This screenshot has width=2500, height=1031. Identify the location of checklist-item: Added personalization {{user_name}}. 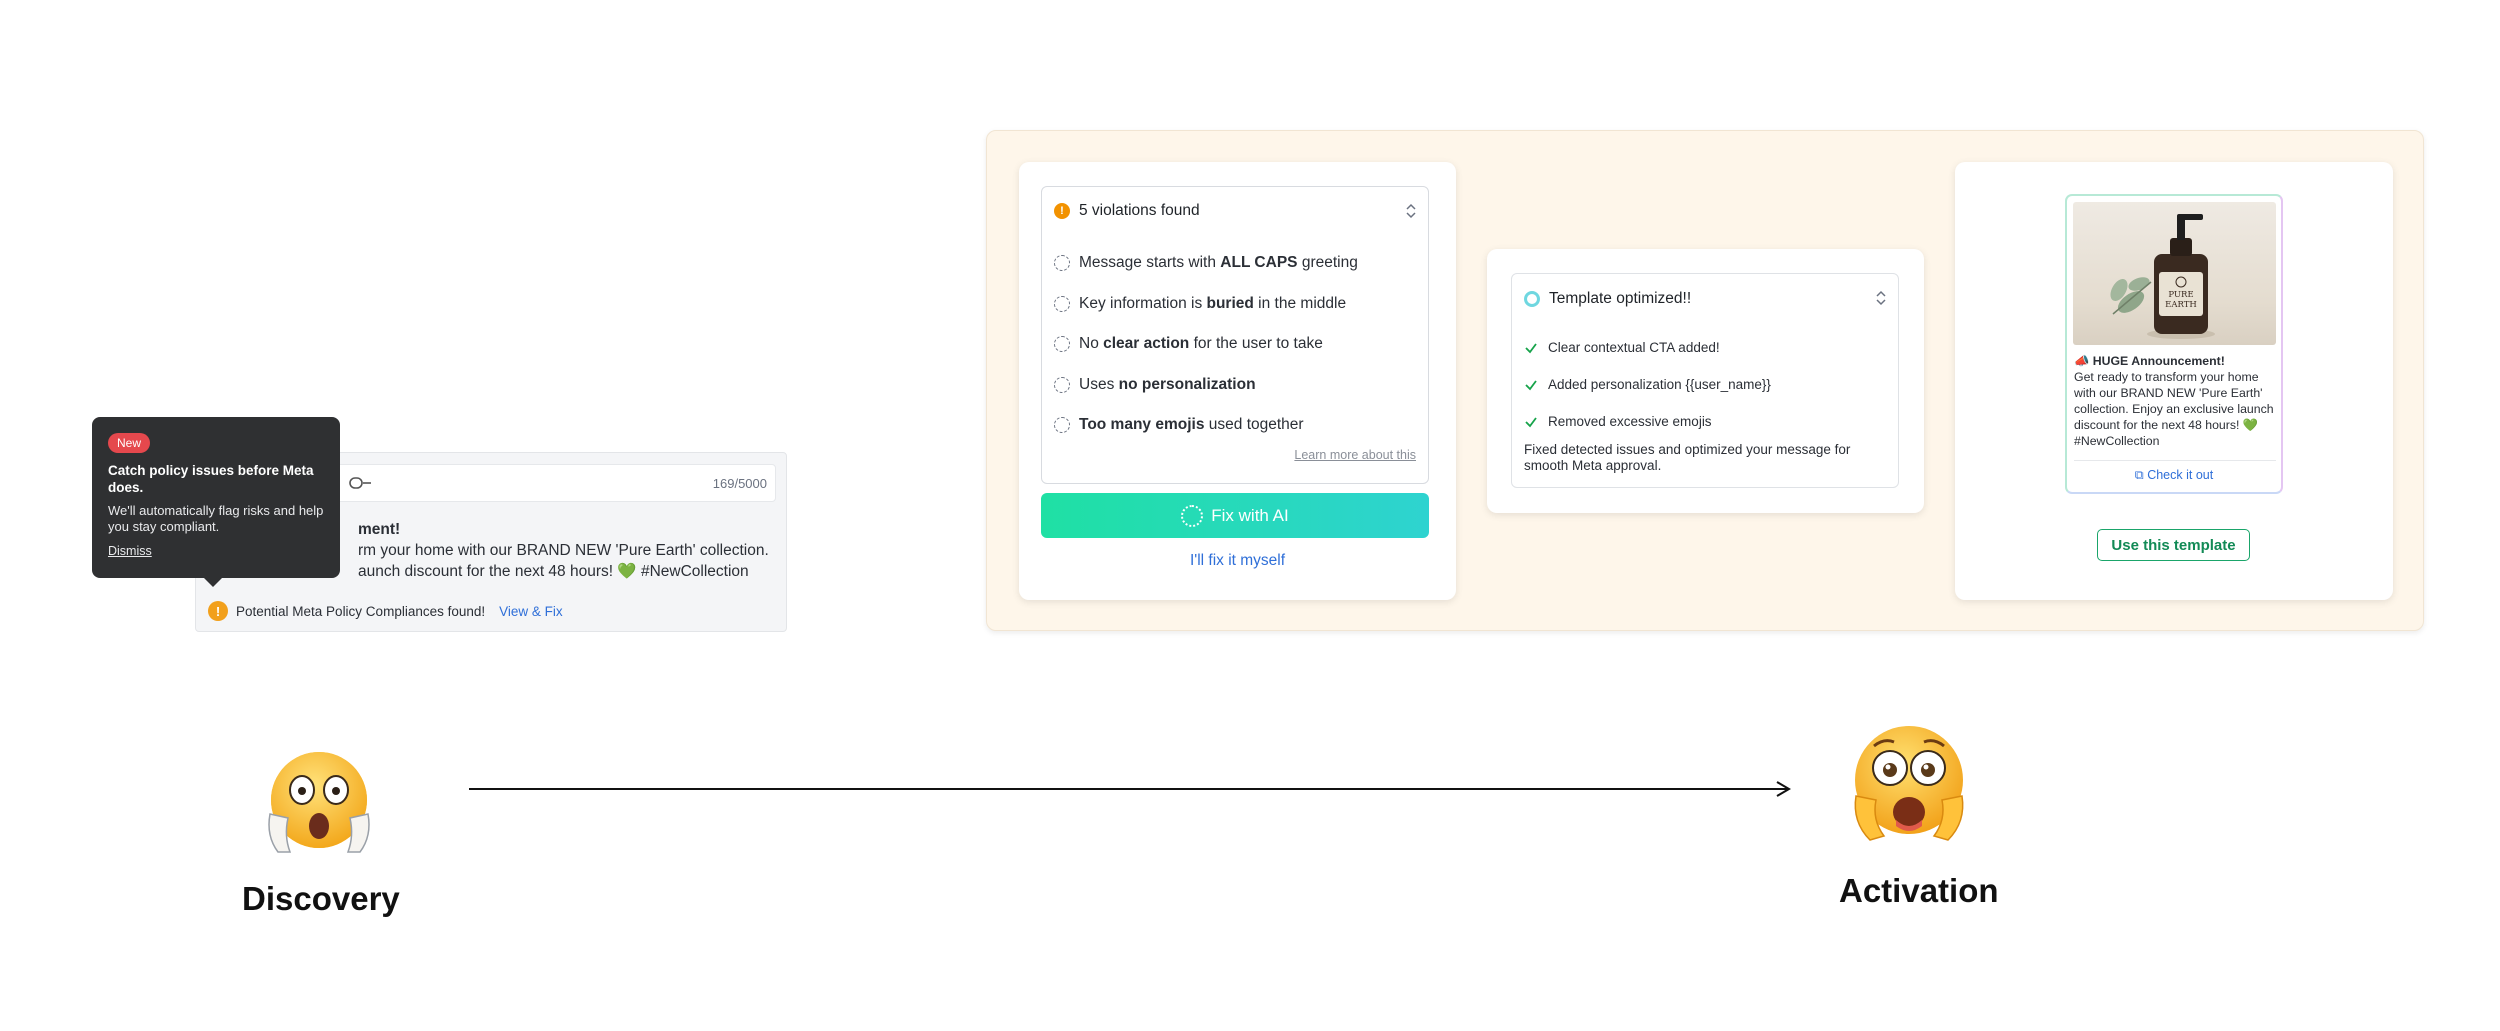
(1647, 384).